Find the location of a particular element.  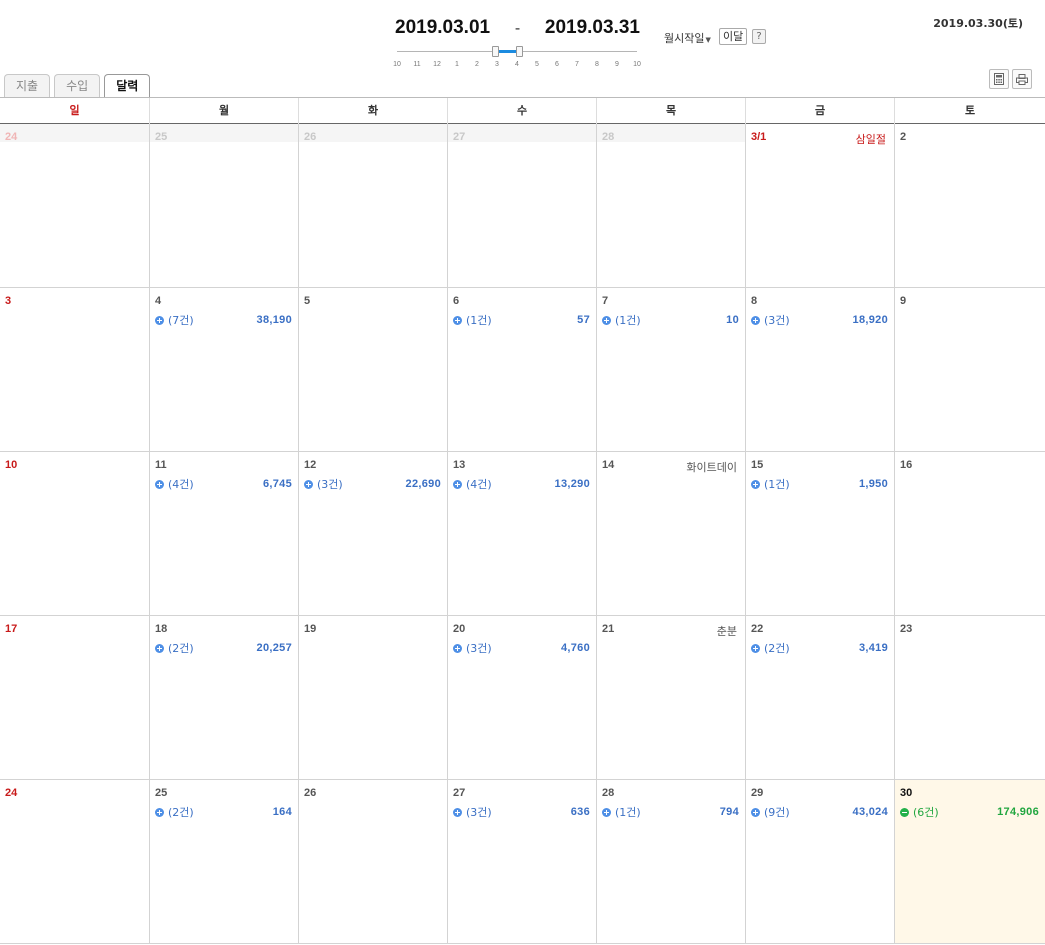

this-month-button: 이달 is located at coordinates (733, 36).